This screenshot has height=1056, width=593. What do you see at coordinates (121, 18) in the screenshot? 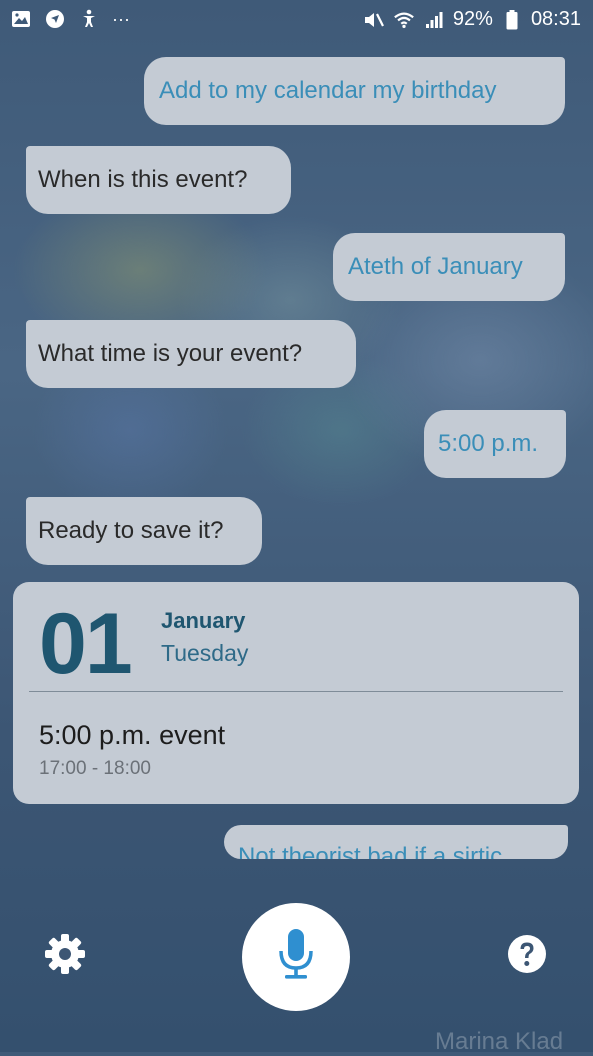
I see `more-dots-icon: ···` at bounding box center [121, 18].